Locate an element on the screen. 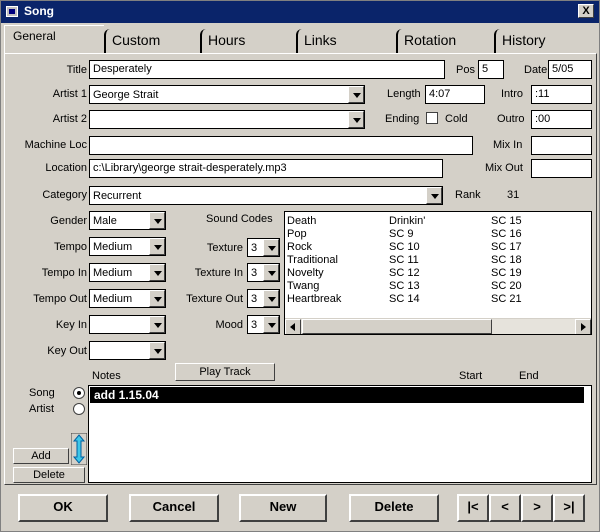 This screenshot has height=532, width=600. cancel-button: Cancel is located at coordinates (174, 508).